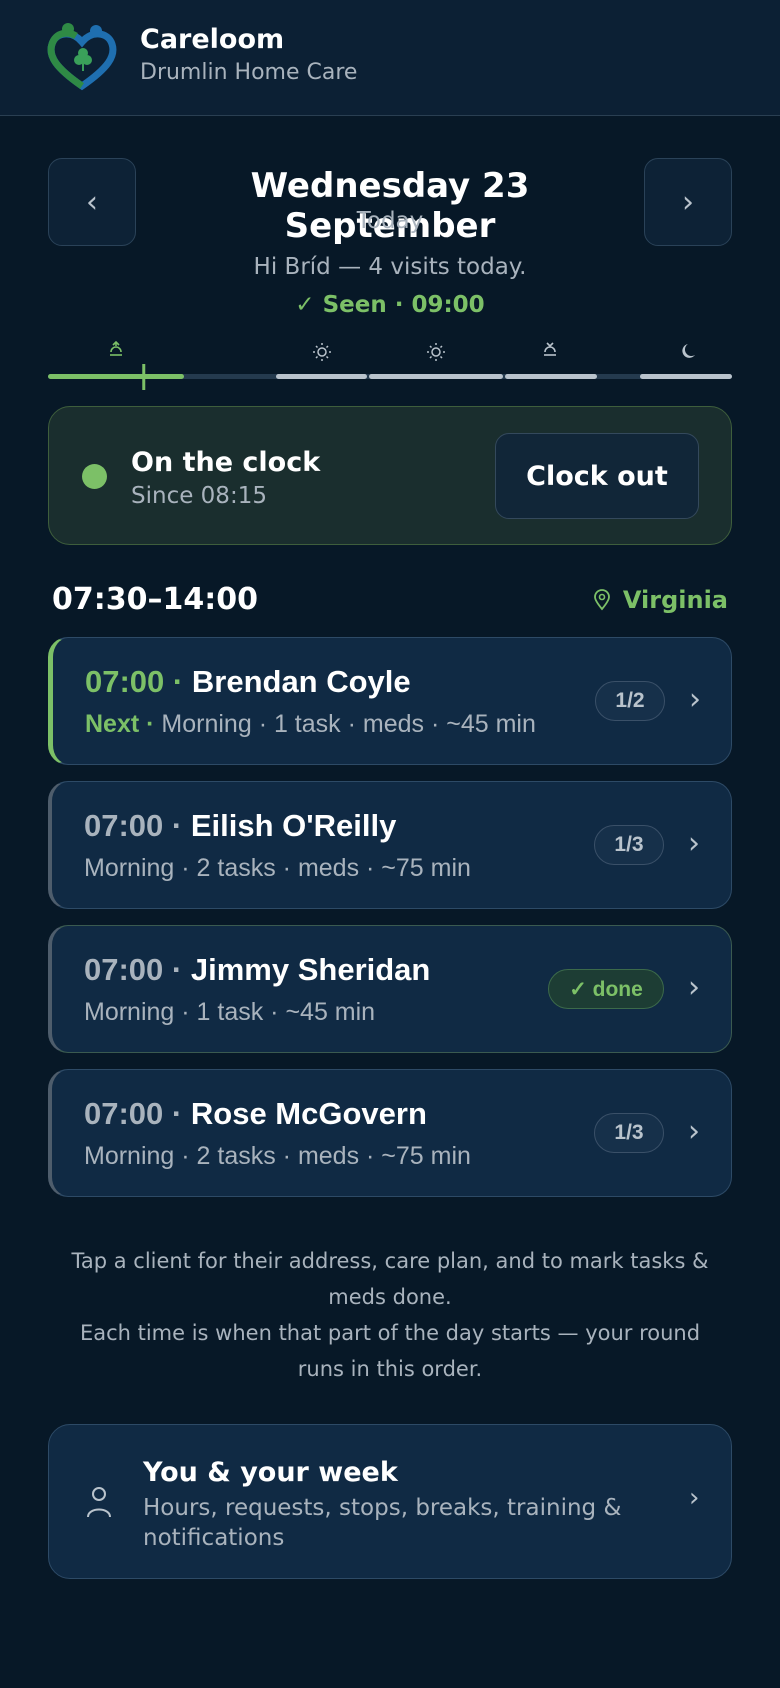  Describe the element at coordinates (94, 476) in the screenshot. I see `clocked-in-indicator` at that location.